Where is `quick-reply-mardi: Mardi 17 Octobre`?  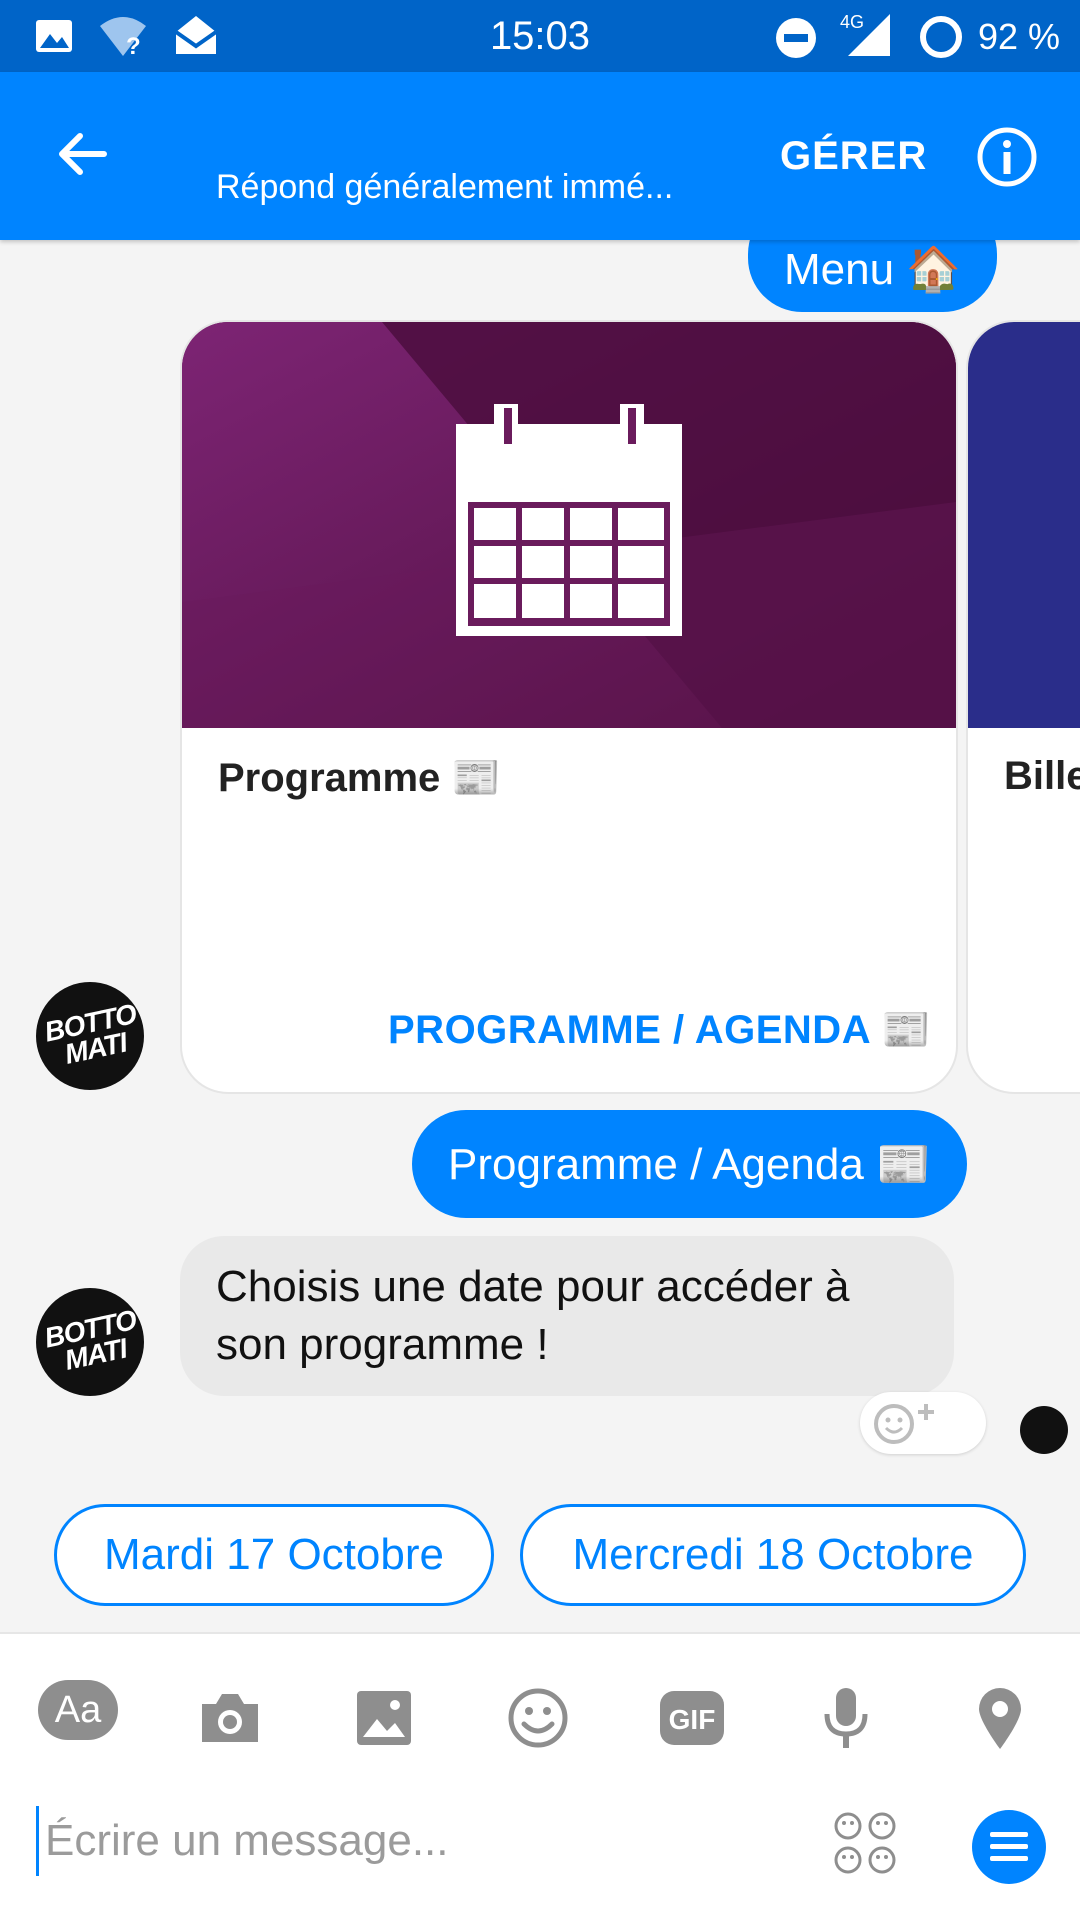
quick-reply-mardi: Mardi 17 Octobre is located at coordinates (274, 1555).